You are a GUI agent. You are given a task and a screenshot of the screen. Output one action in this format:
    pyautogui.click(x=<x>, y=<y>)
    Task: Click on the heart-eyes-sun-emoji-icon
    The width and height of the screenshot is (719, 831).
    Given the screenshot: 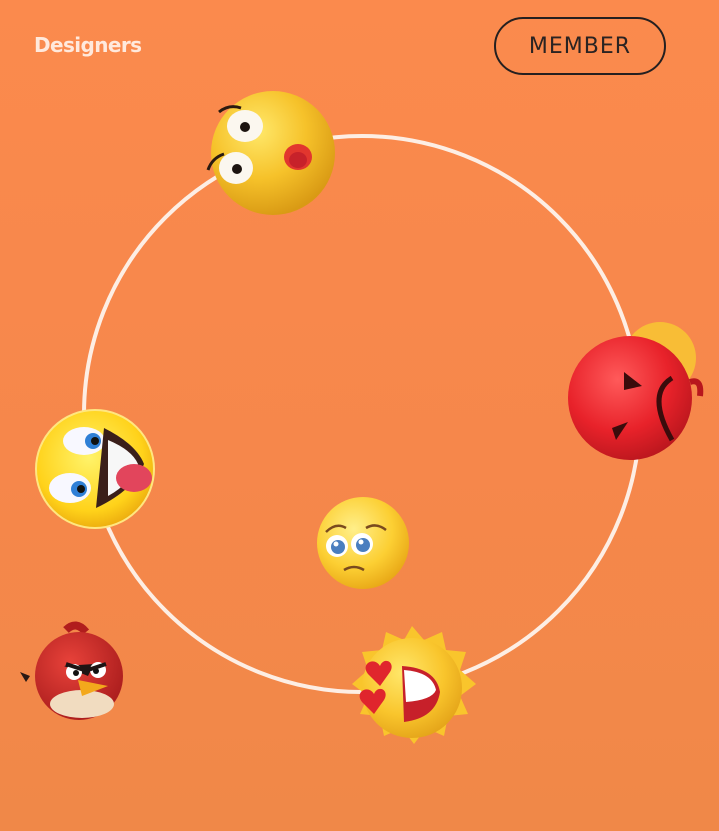 What is the action you would take?
    pyautogui.click(x=414, y=685)
    